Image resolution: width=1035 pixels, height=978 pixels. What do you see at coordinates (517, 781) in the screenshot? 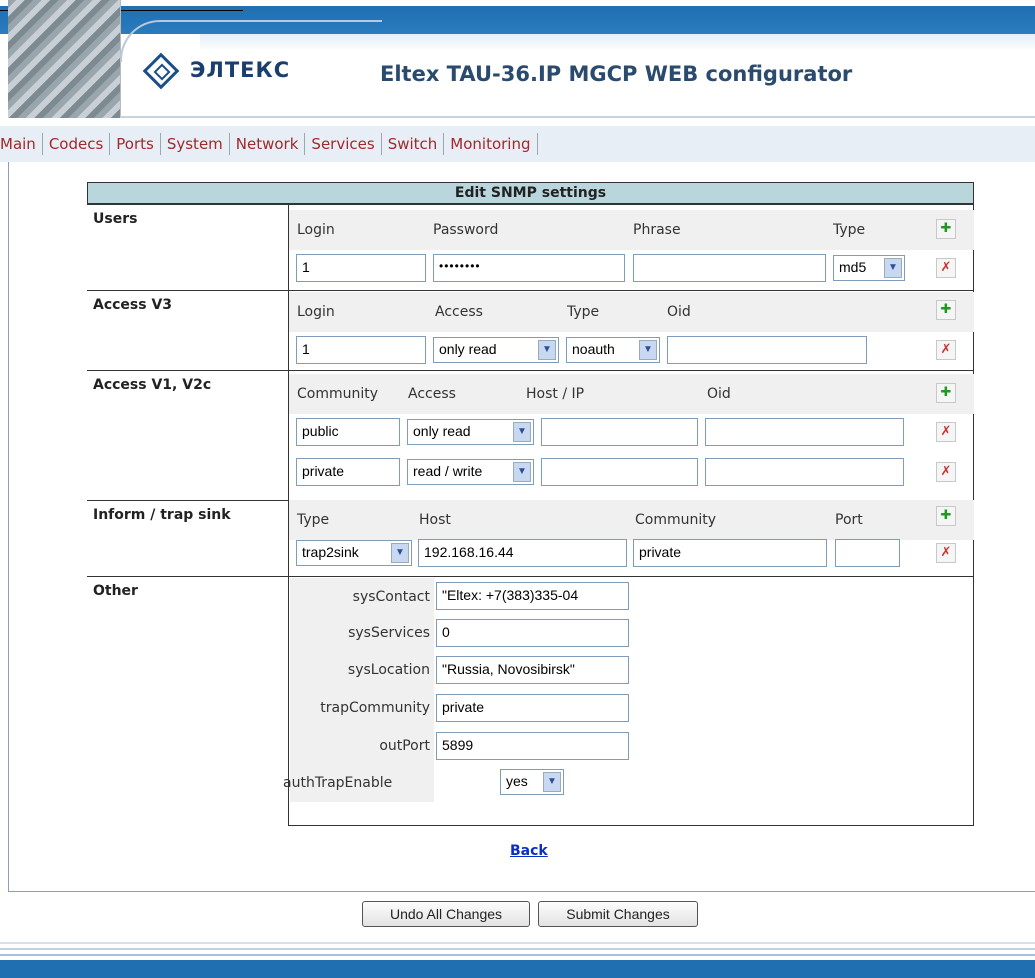
I see `authtrapenable-value: yes` at bounding box center [517, 781].